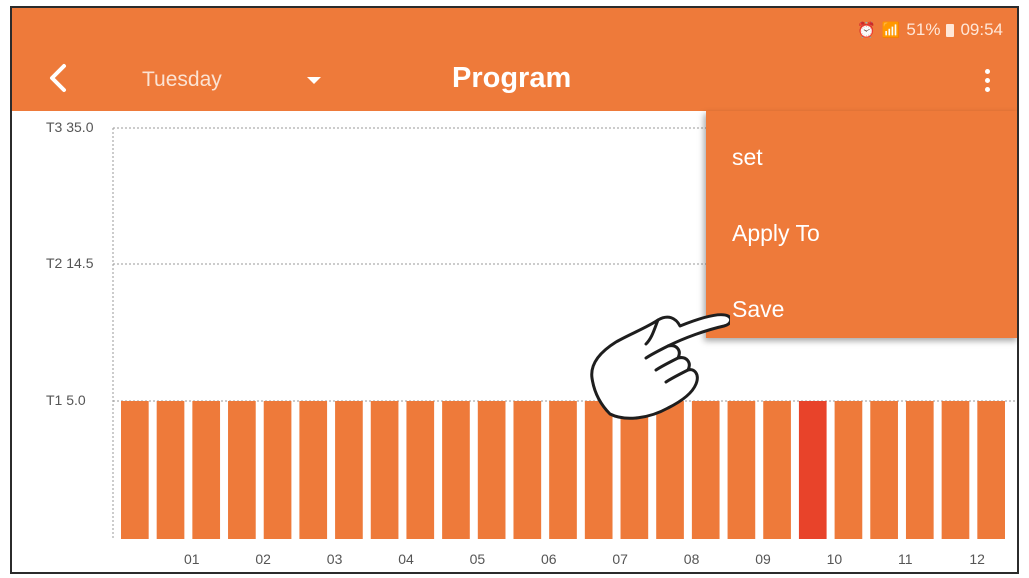  Describe the element at coordinates (692, 559) in the screenshot. I see `x-hour-label: 08` at that location.